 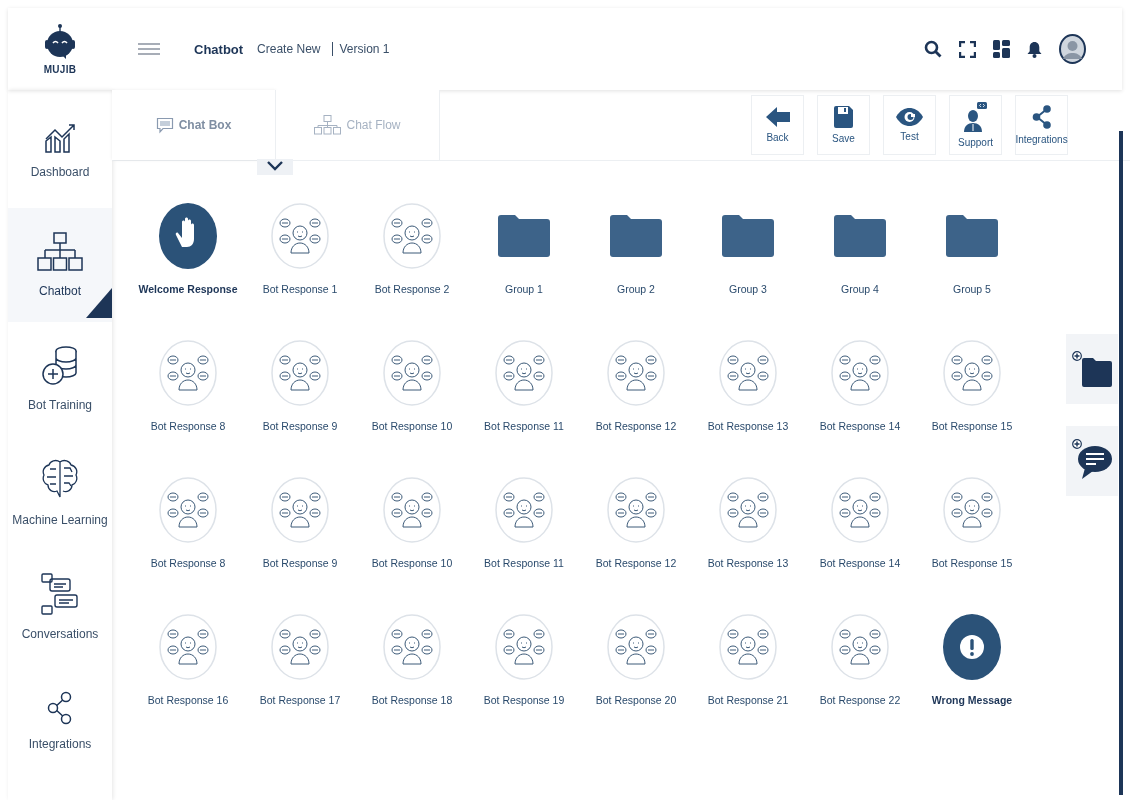 What do you see at coordinates (1034, 49) in the screenshot?
I see `bell-icon` at bounding box center [1034, 49].